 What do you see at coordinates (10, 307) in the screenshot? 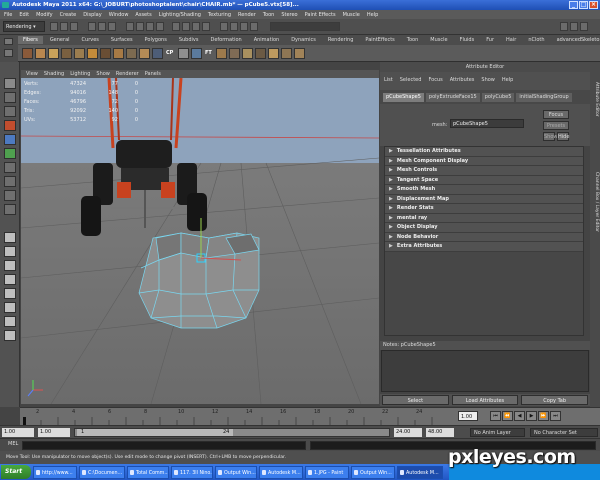
I see `outliner-layout-icon` at bounding box center [10, 307].